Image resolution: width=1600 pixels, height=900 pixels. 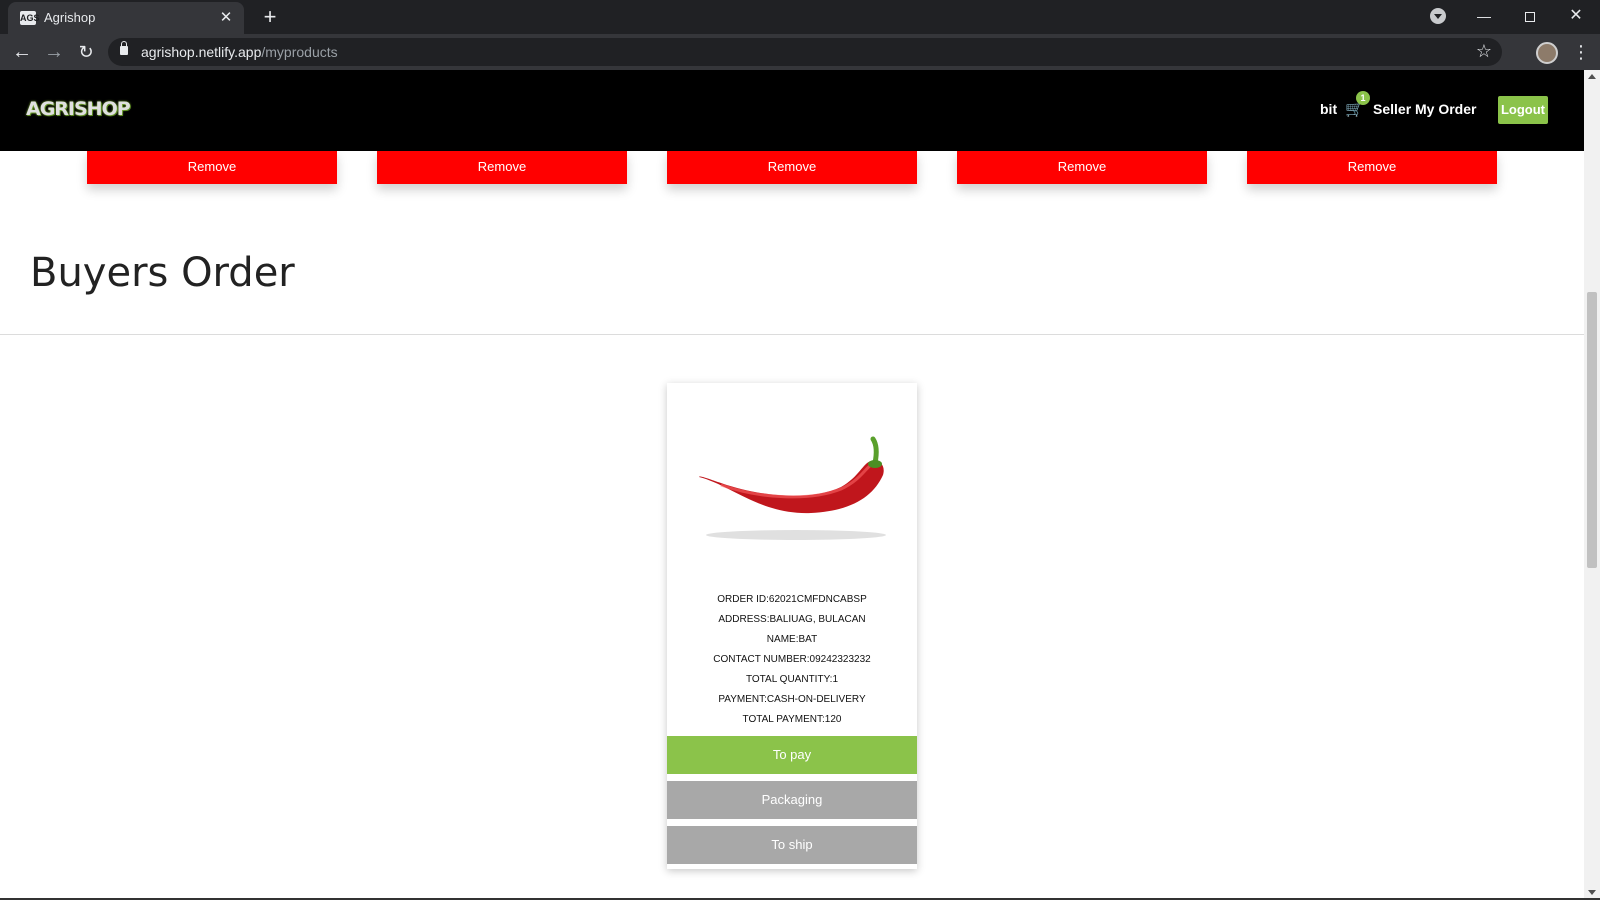 I want to click on back-arrow-icon: ←, so click(x=22, y=52).